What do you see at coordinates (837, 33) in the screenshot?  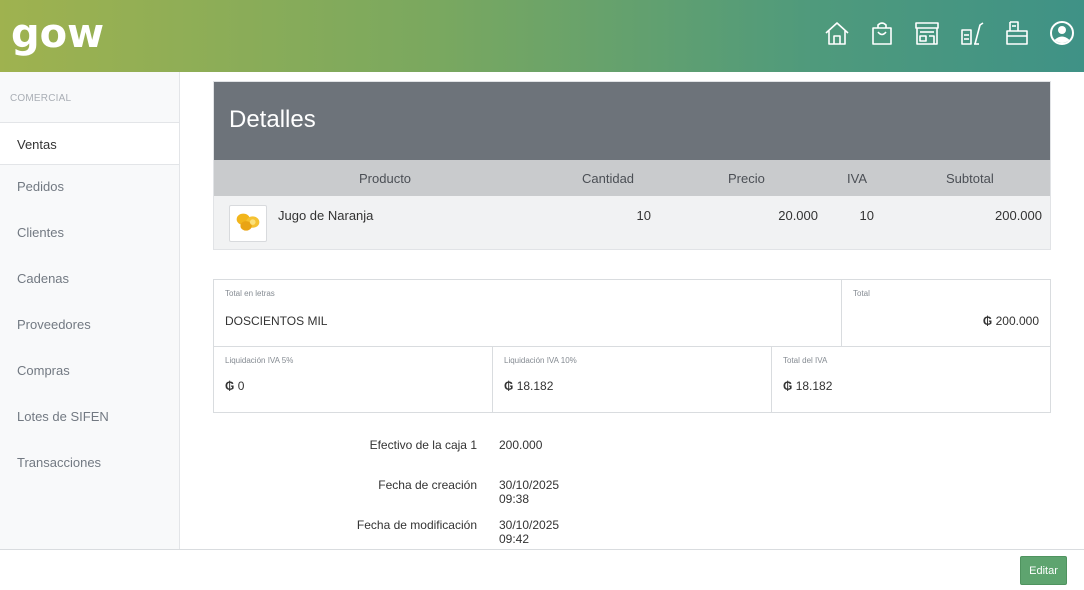 I see `home-icon` at bounding box center [837, 33].